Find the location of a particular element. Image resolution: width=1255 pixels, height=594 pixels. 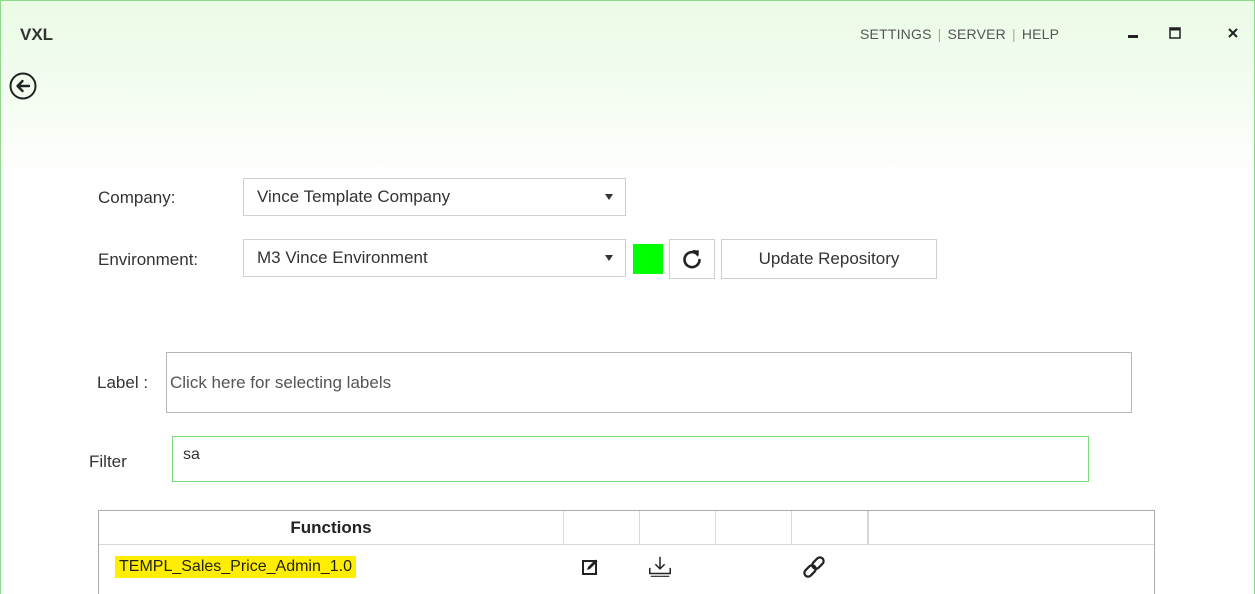

app-title: VXL is located at coordinates (37, 34).